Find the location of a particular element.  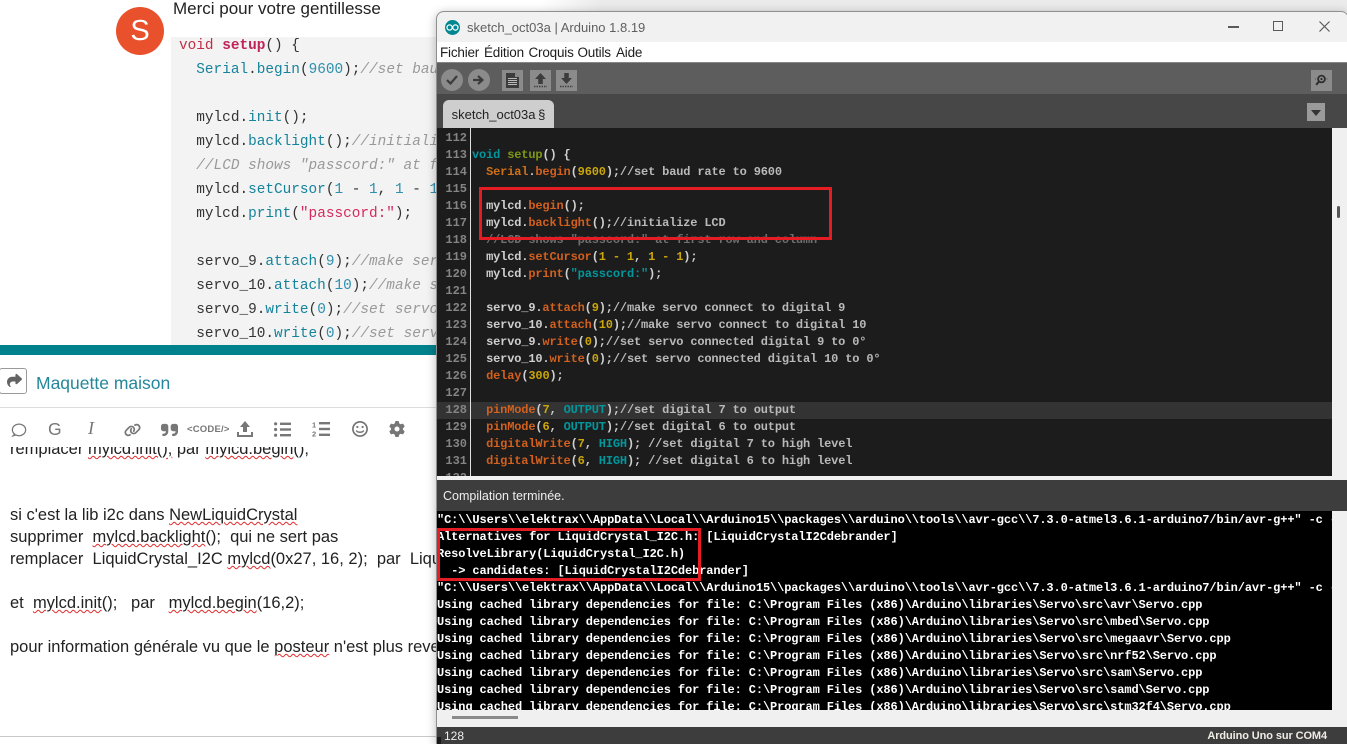

svg-text: 2 is located at coordinates (314, 433).